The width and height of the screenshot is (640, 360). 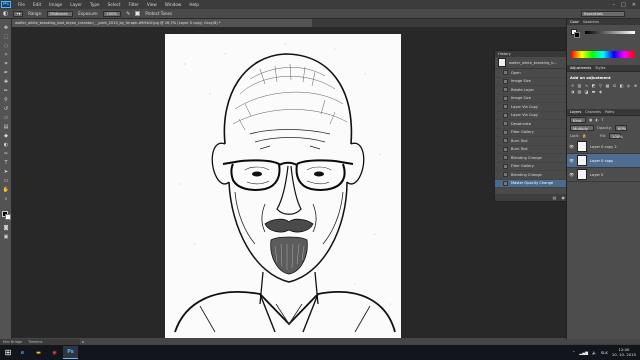 I want to click on color-slider, so click(x=610, y=32).